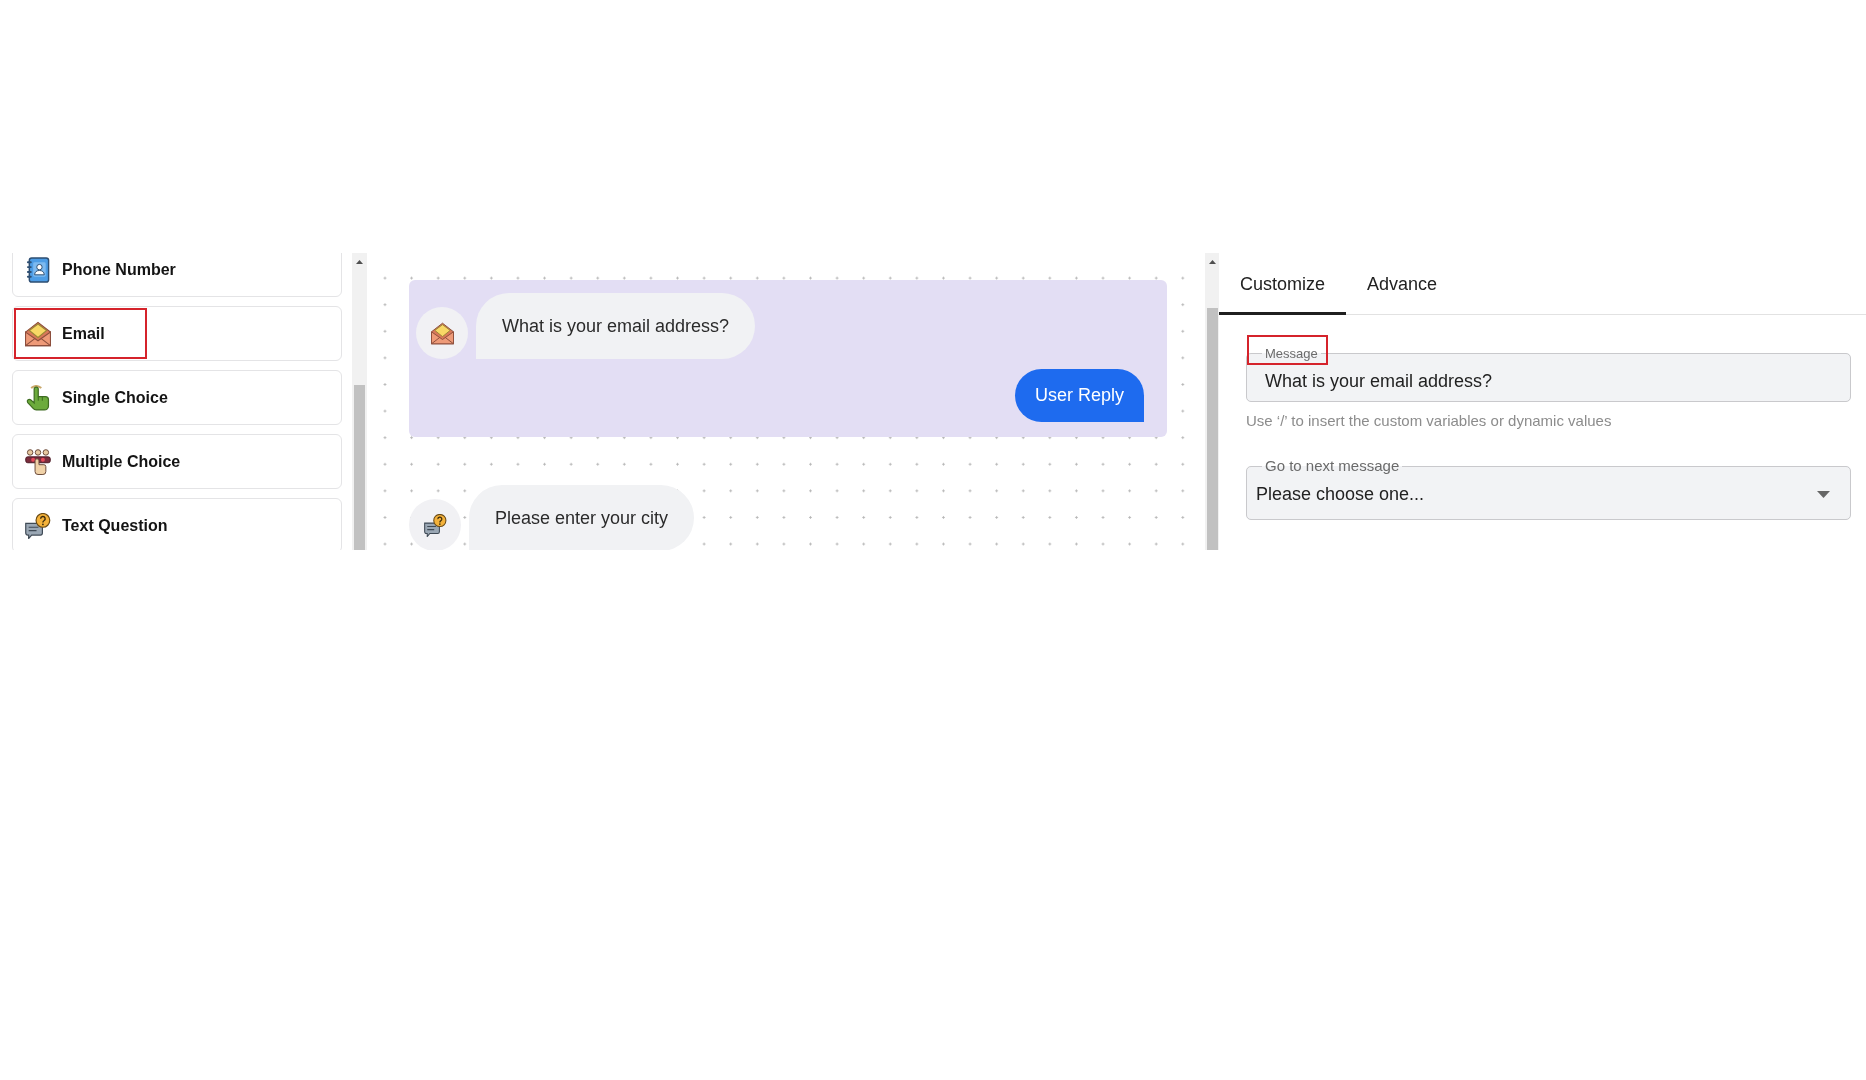 The width and height of the screenshot is (1866, 1080). I want to click on chat-bubble: What is your email address?, so click(616, 326).